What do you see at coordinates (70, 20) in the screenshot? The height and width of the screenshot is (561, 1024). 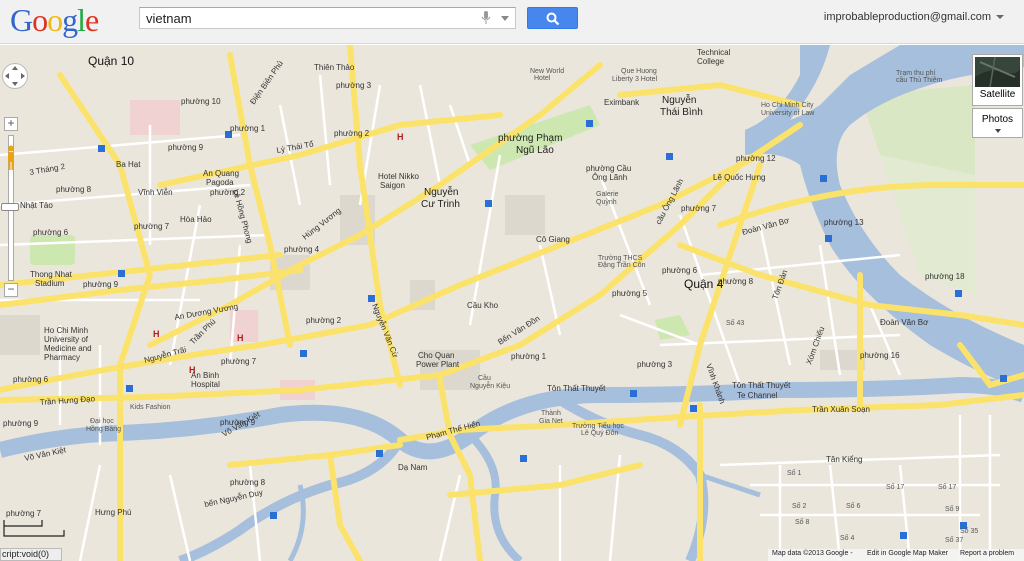 I see `logo-letter: g` at bounding box center [70, 20].